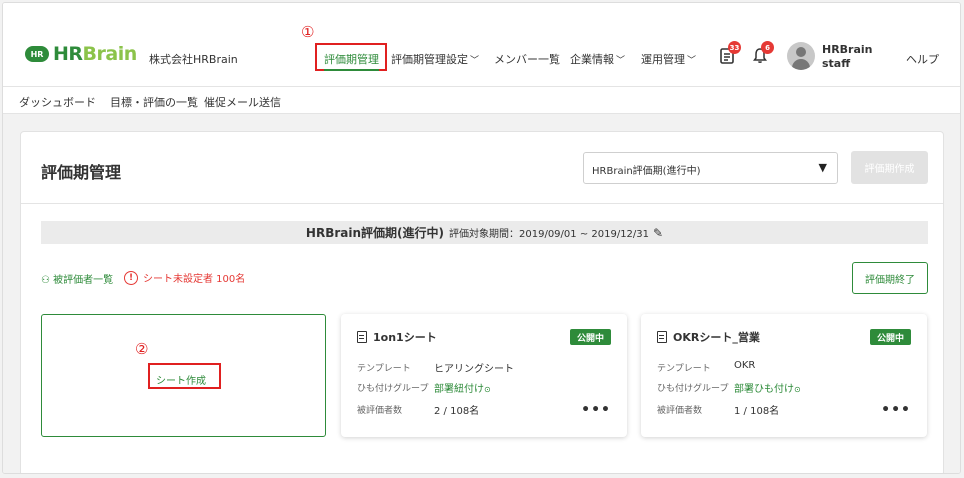  I want to click on nav-company-info: 企業情報 ﹀, so click(597, 59).